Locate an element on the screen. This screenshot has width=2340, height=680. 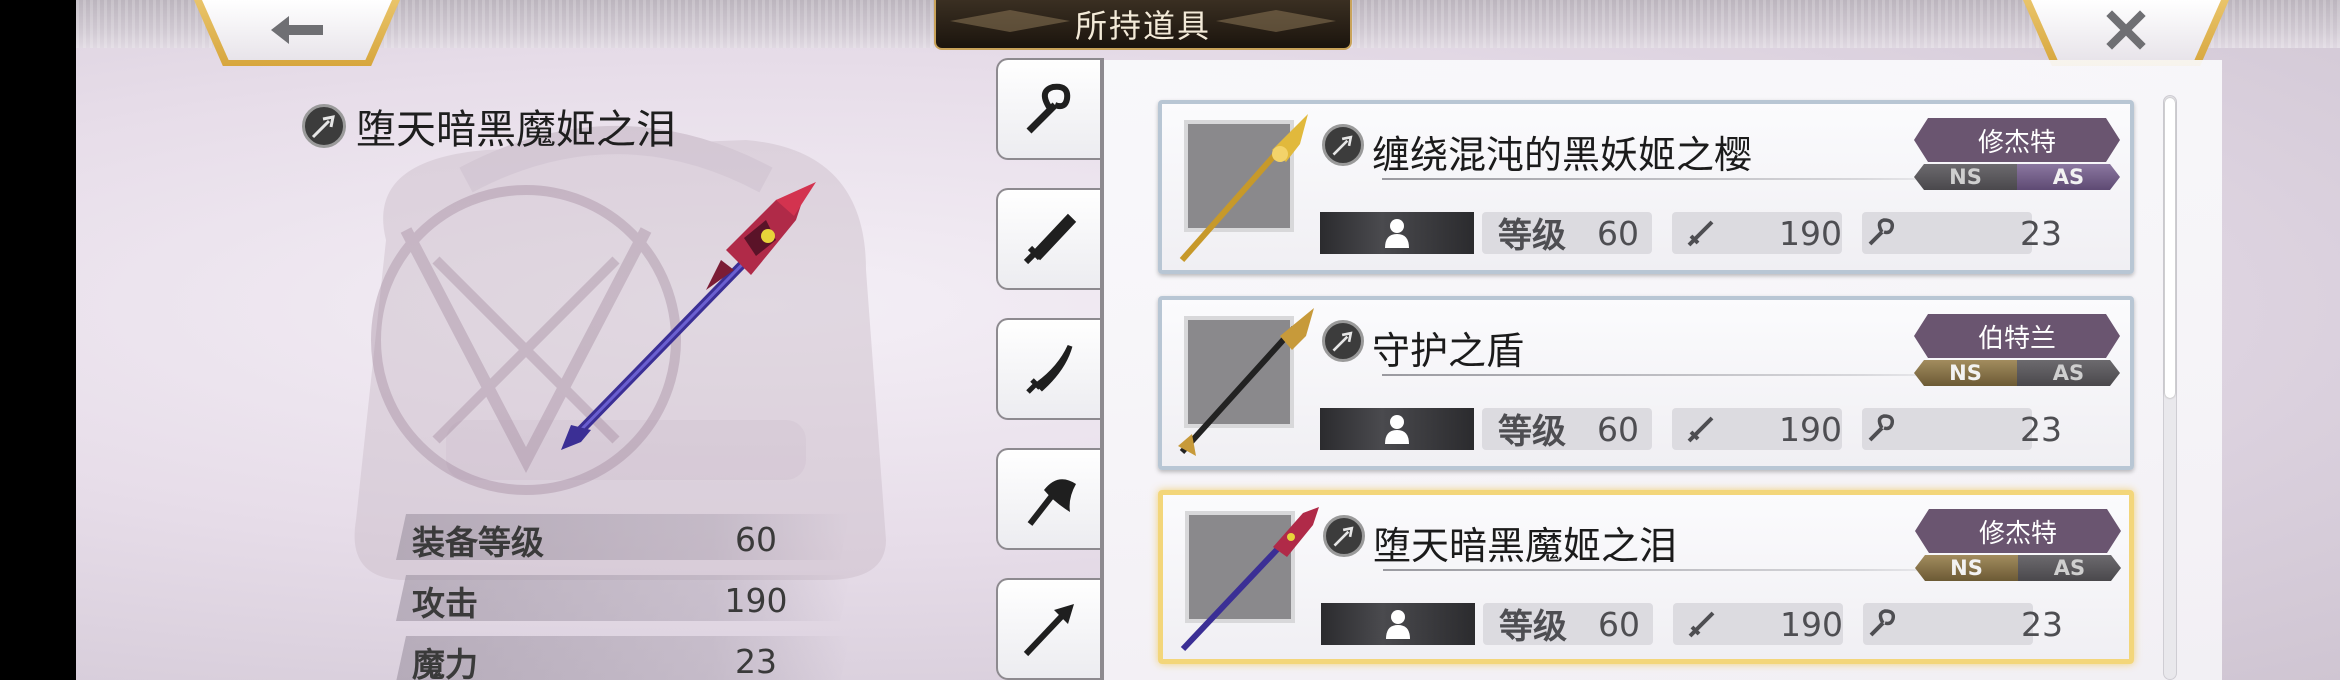
page-title: 所持道具 is located at coordinates (1142, 26).